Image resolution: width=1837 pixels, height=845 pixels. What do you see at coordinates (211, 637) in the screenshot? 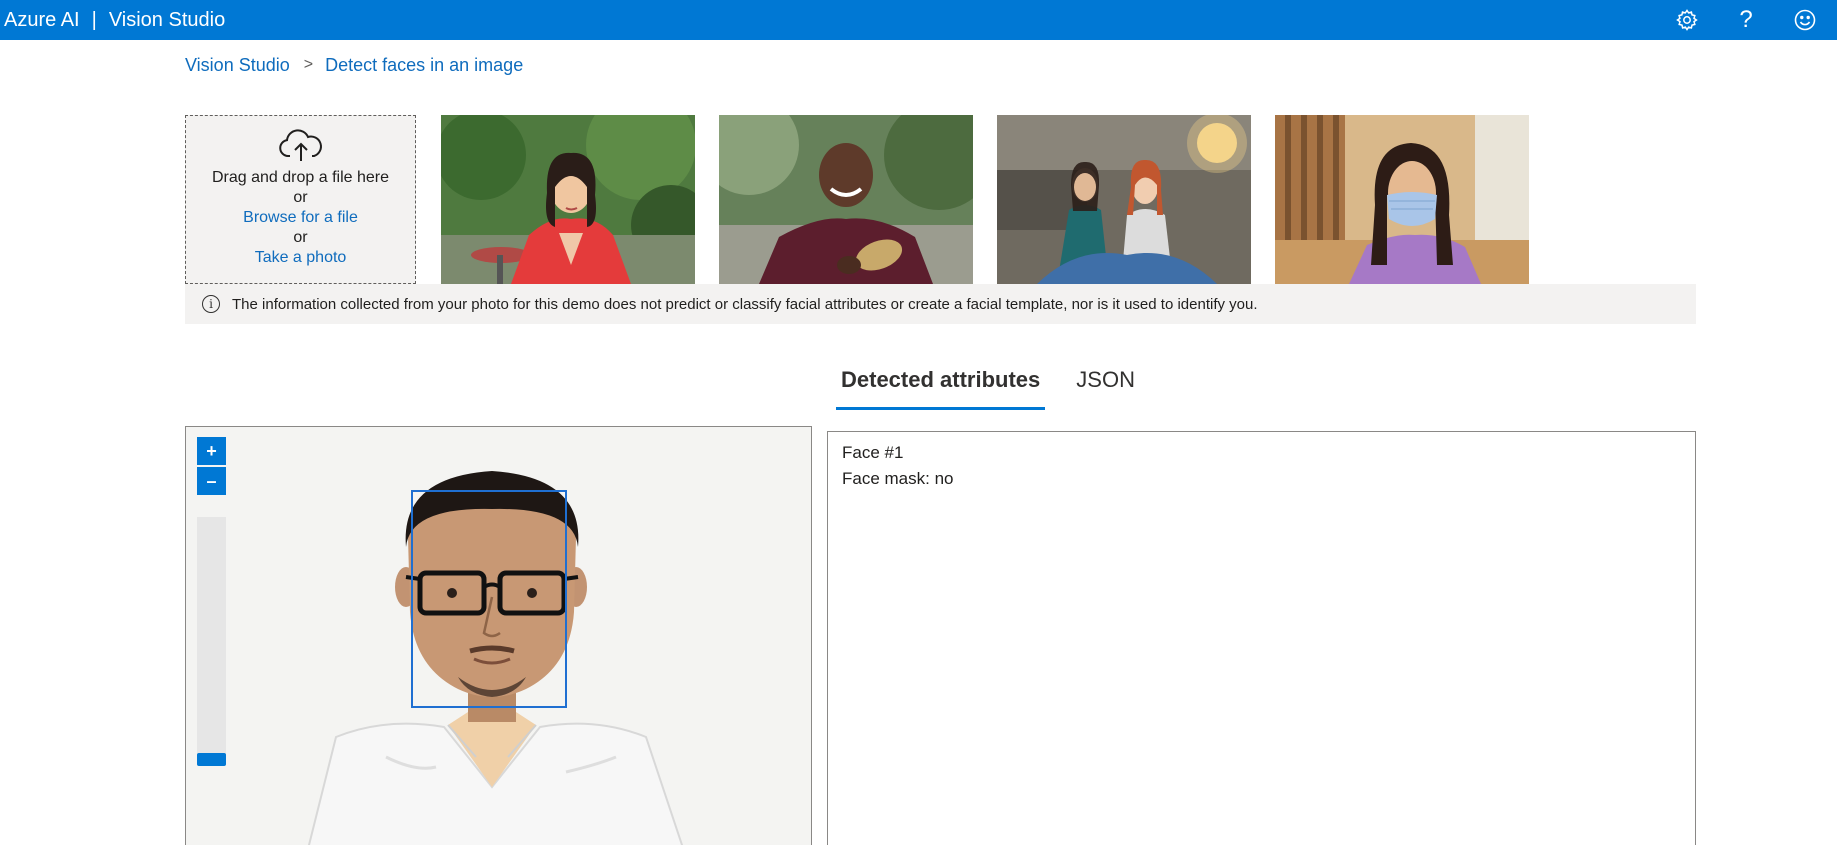
I see `zoom-slider-track` at bounding box center [211, 637].